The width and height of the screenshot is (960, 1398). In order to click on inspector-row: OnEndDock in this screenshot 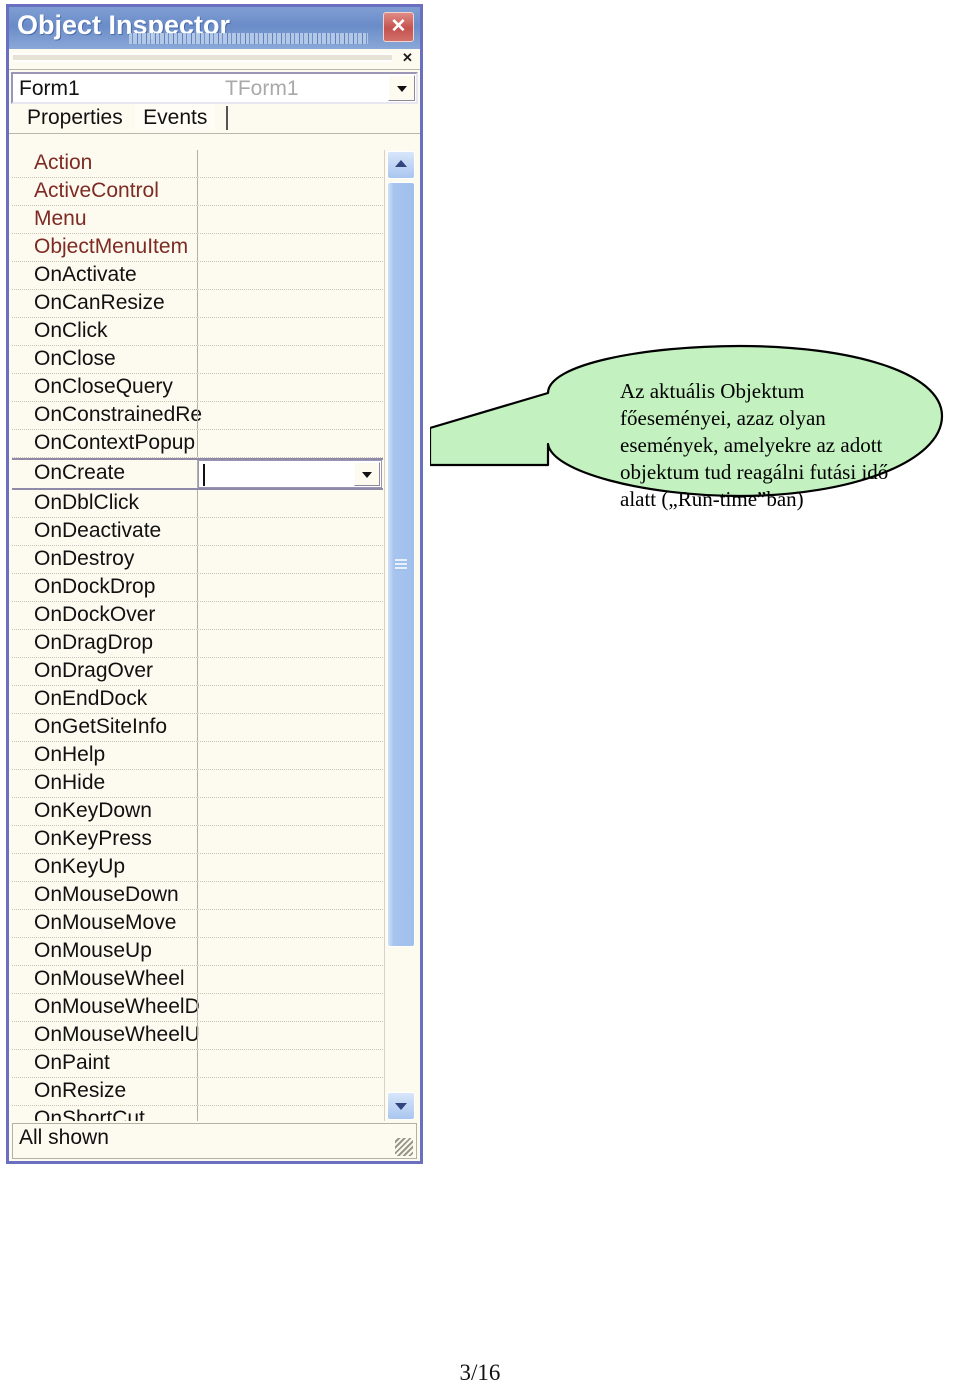, I will do `click(197, 700)`.